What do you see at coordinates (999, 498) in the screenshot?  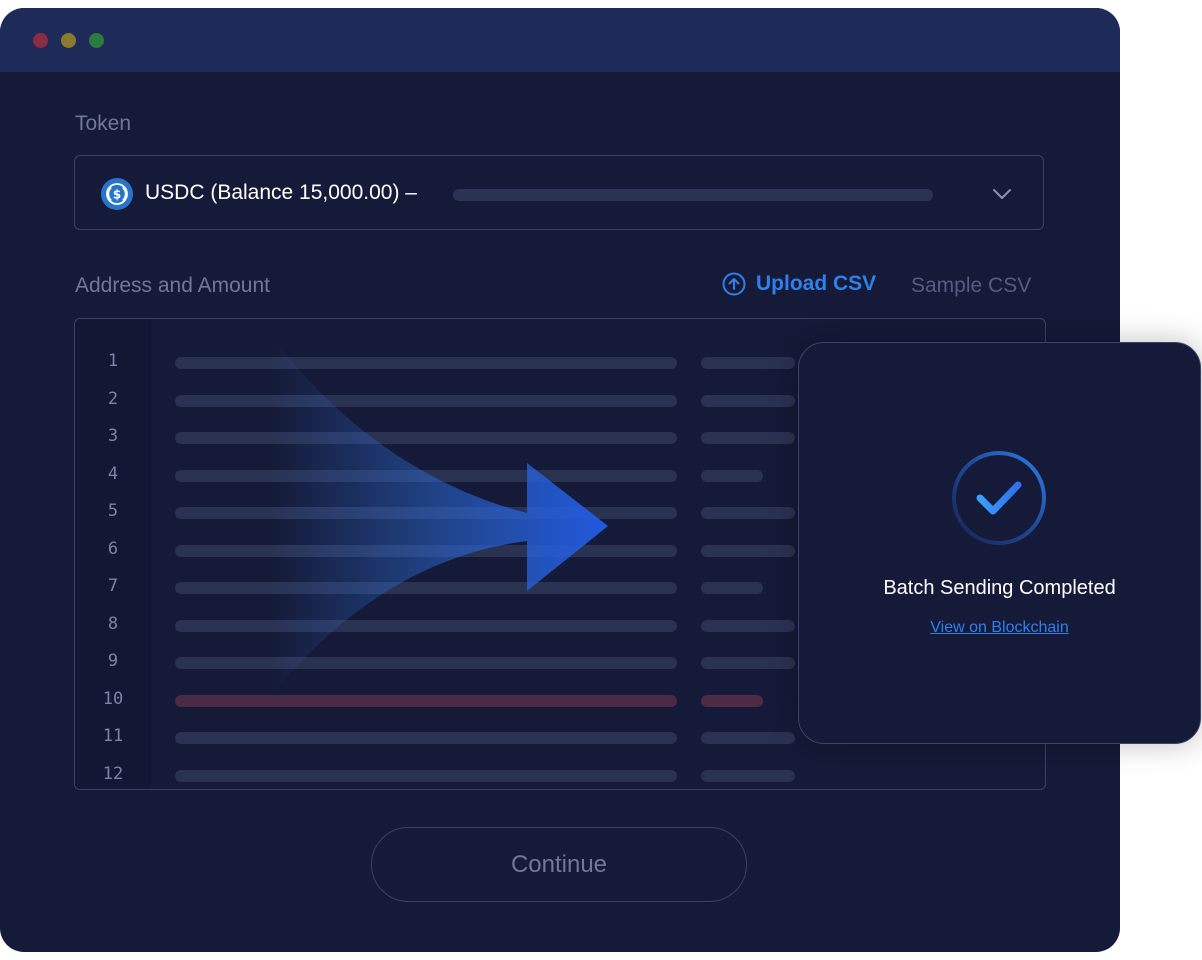 I see `check-circle-icon` at bounding box center [999, 498].